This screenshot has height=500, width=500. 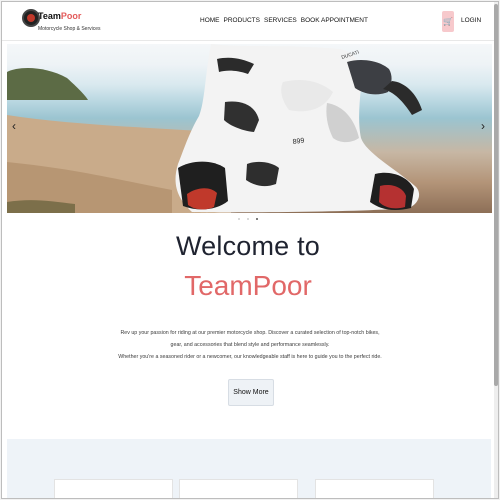 I want to click on carousel-indicators, so click(x=248, y=219).